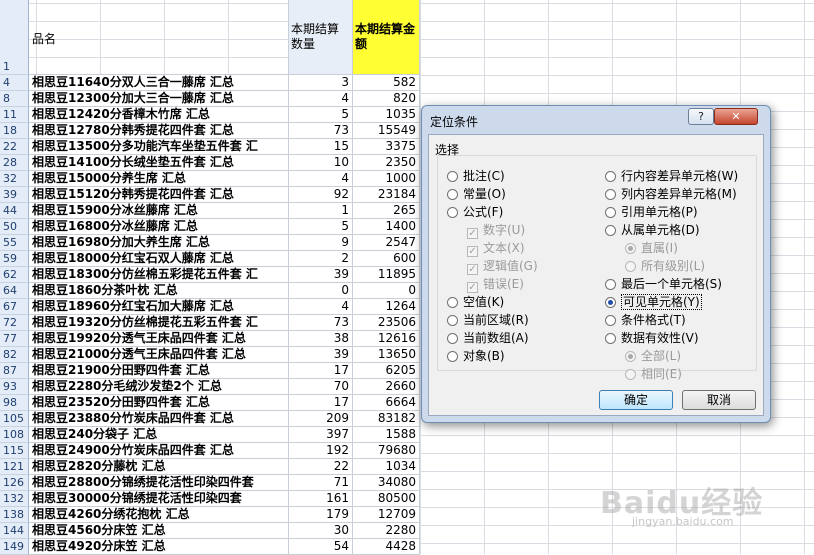 This screenshot has height=555, width=814. I want to click on row-header: 115, so click(14, 451).